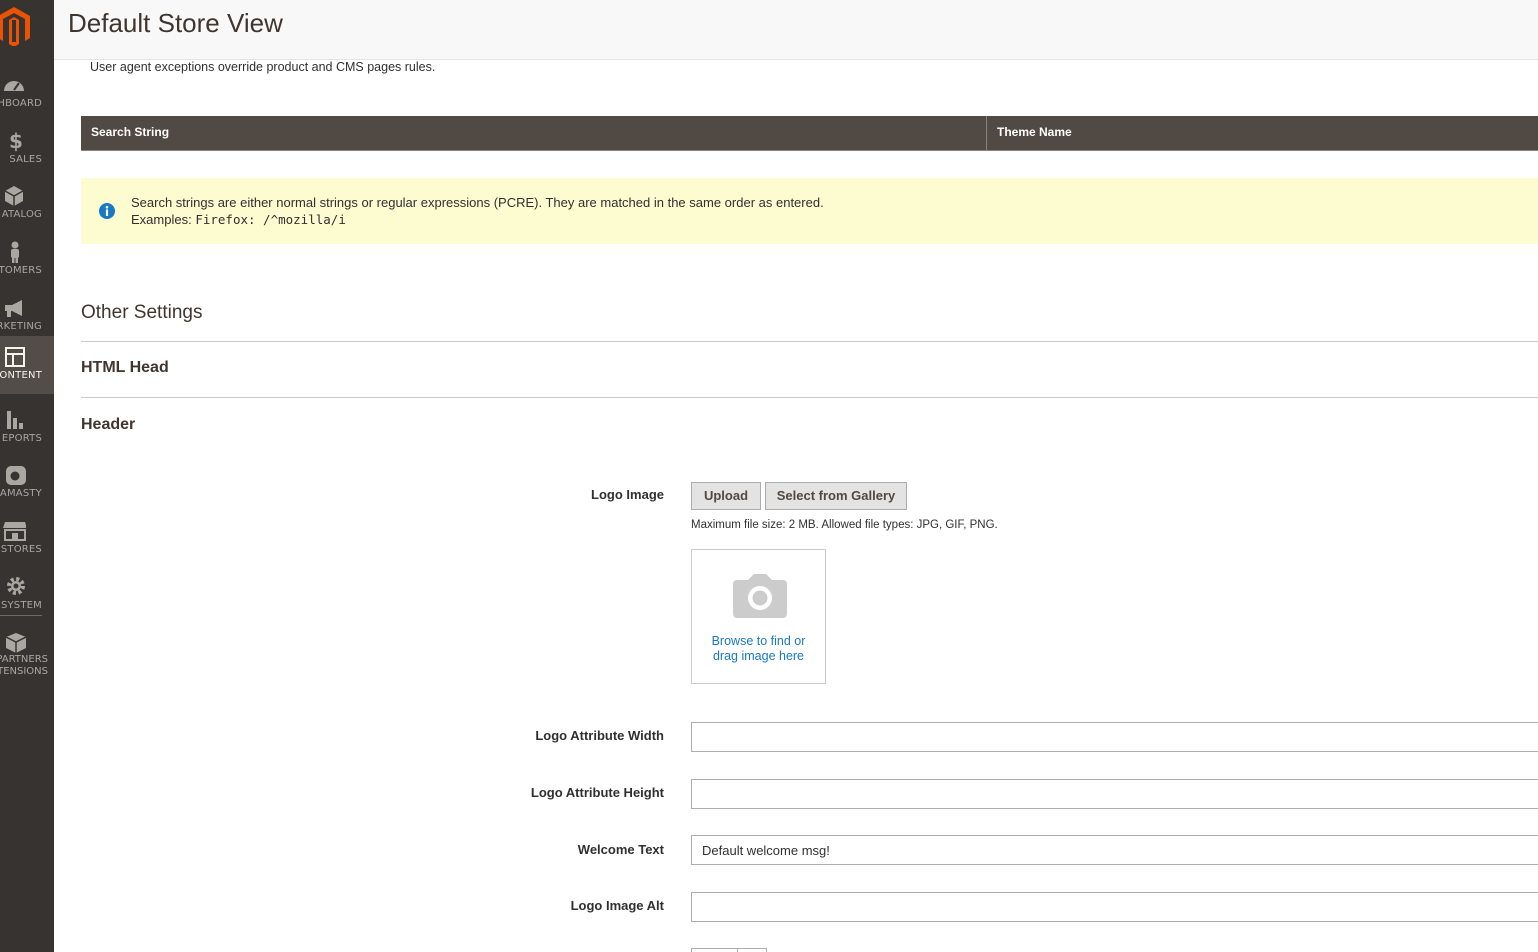  Describe the element at coordinates (13, 308) in the screenshot. I see `megaphone-icon` at that location.